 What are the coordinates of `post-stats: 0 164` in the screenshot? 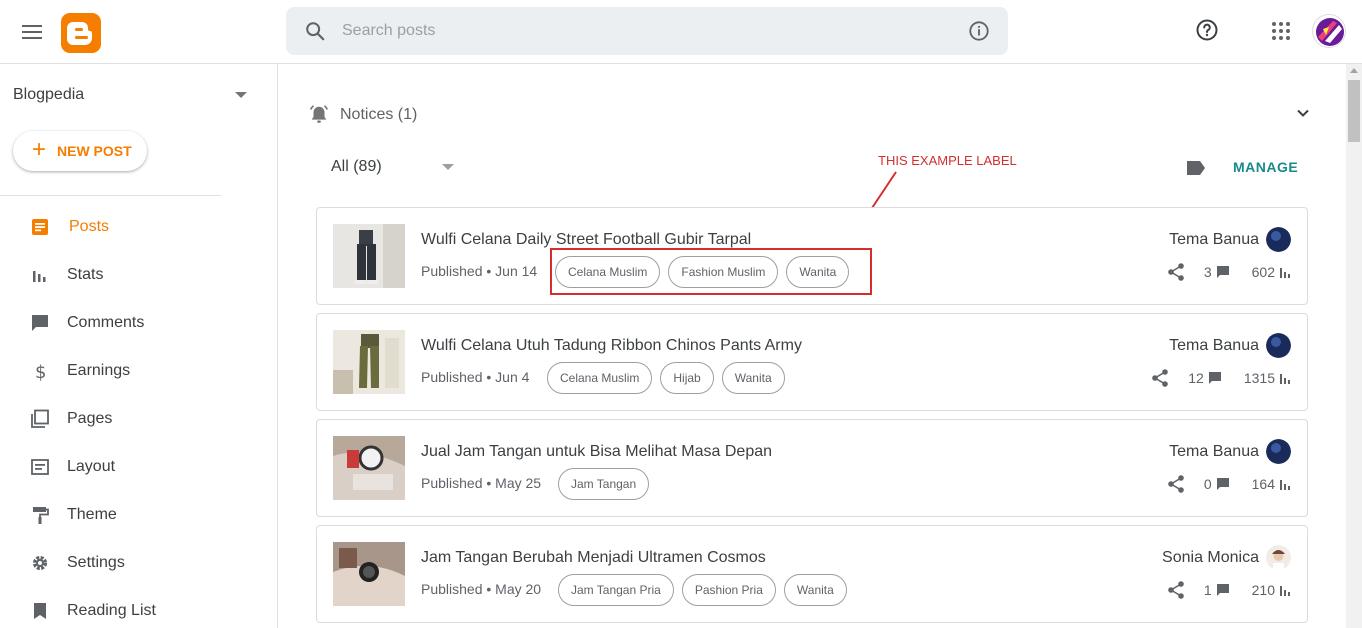 It's located at (1228, 484).